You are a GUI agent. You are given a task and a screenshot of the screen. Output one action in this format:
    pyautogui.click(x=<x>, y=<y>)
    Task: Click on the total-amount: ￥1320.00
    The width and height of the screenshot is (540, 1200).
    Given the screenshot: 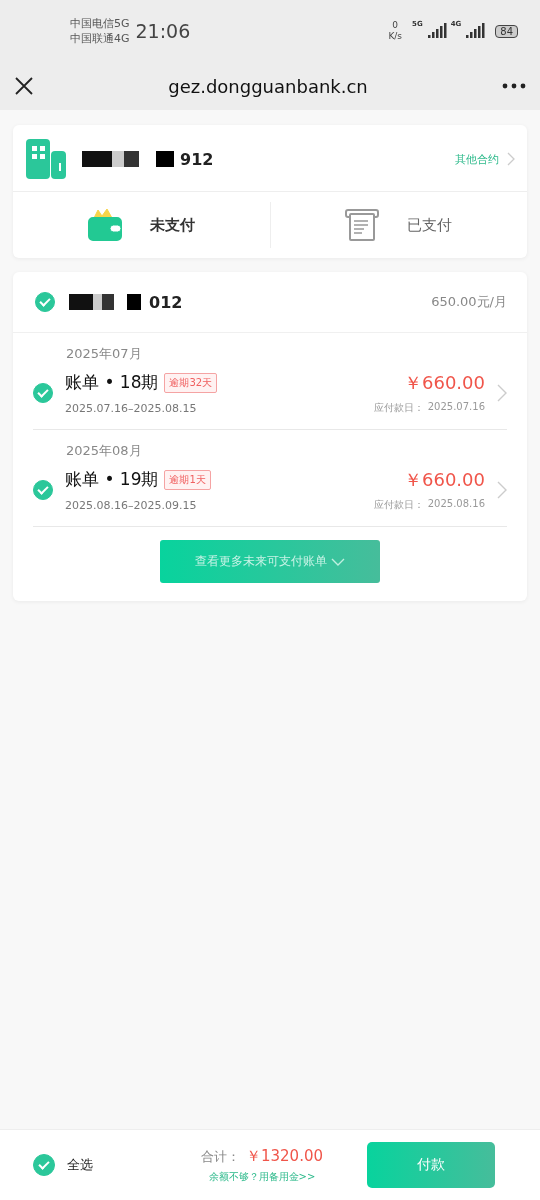 What is the action you would take?
    pyautogui.click(x=284, y=1156)
    